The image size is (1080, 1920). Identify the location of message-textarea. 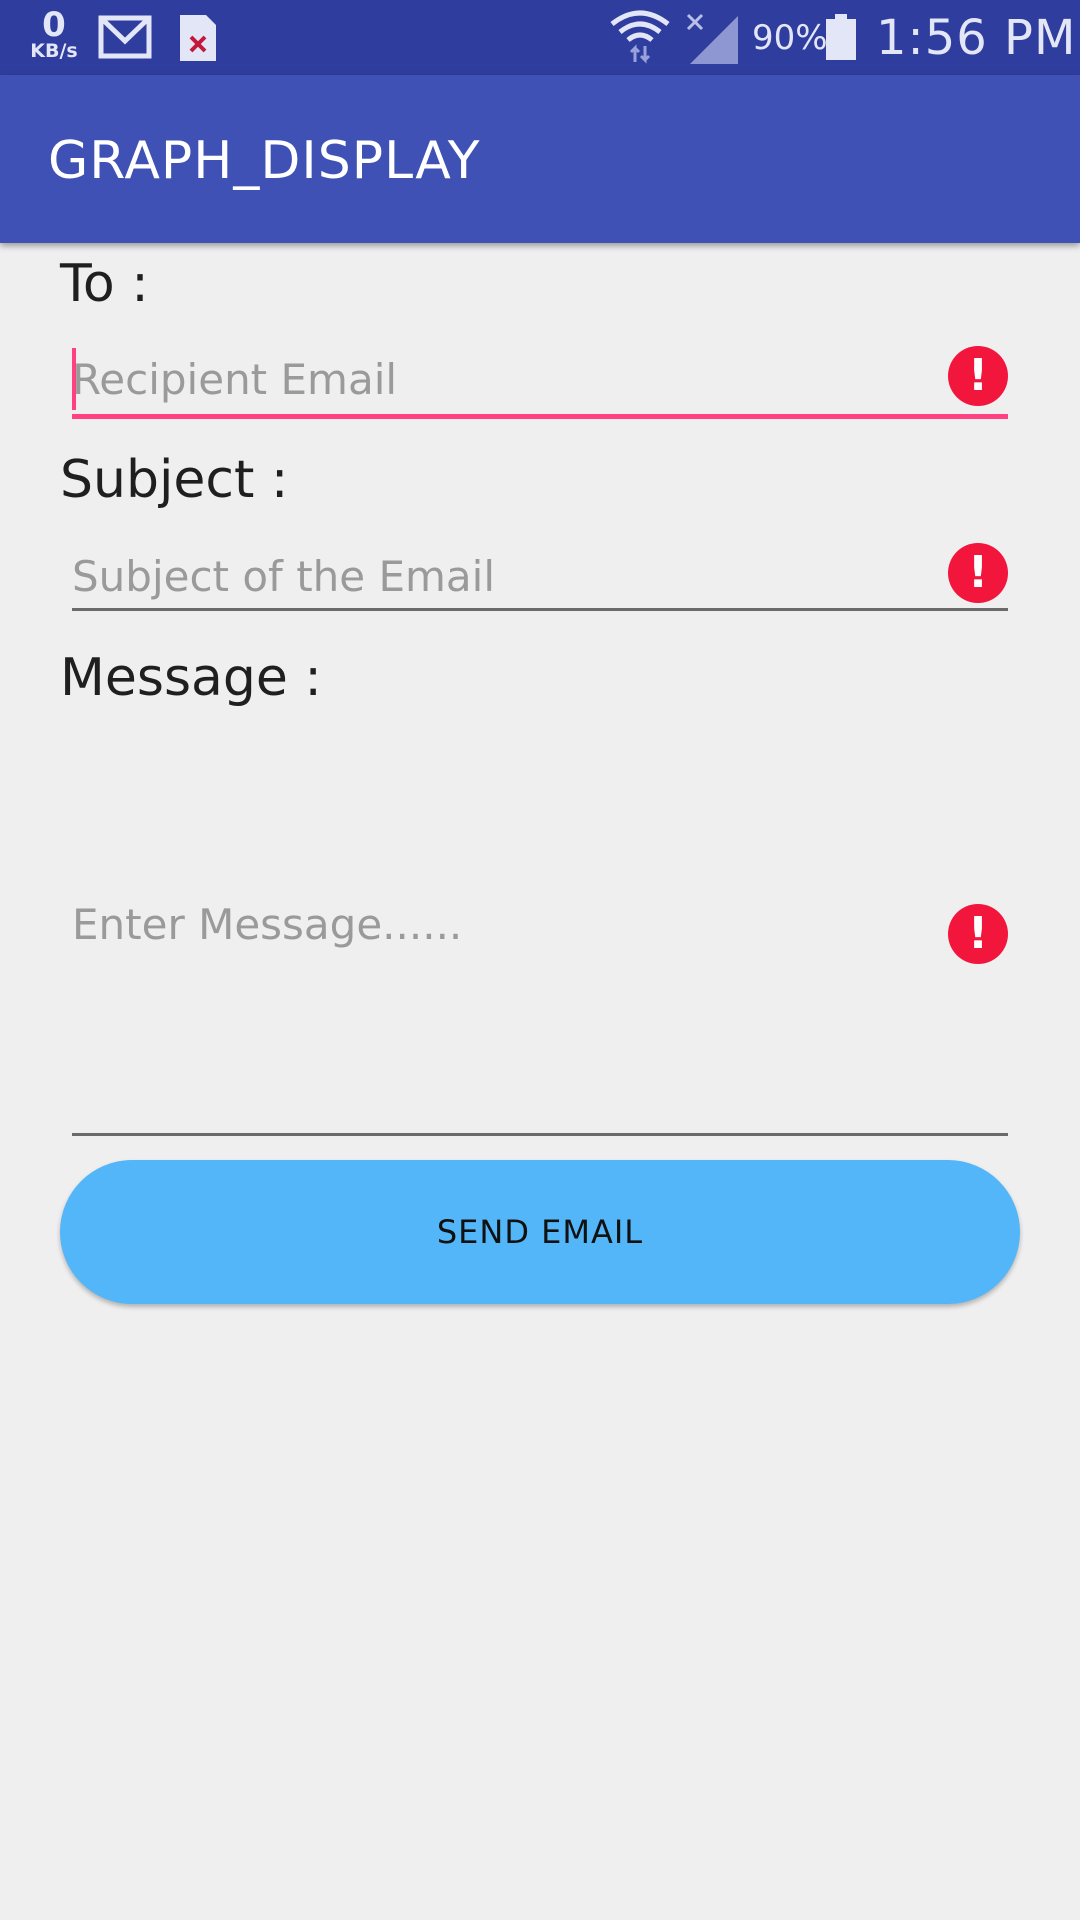
(502, 1015).